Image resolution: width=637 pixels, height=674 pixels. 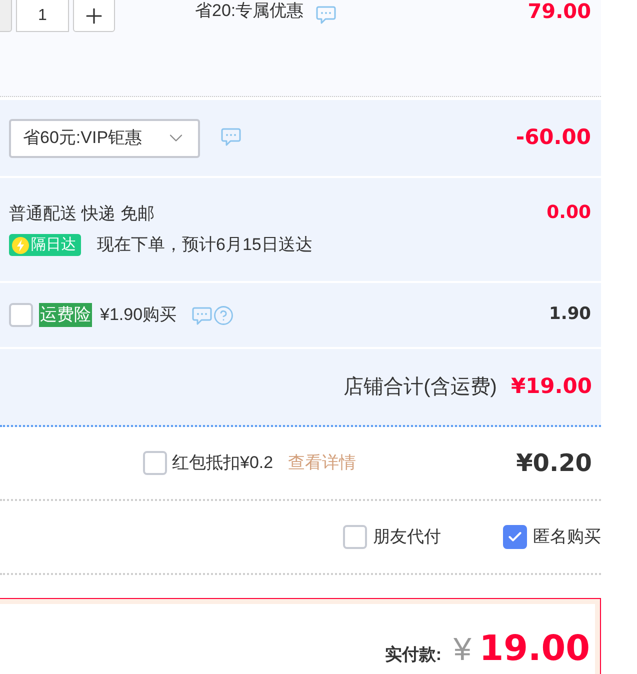 I want to click on delivery-method: 普通配送 快递 免邮, so click(x=82, y=214).